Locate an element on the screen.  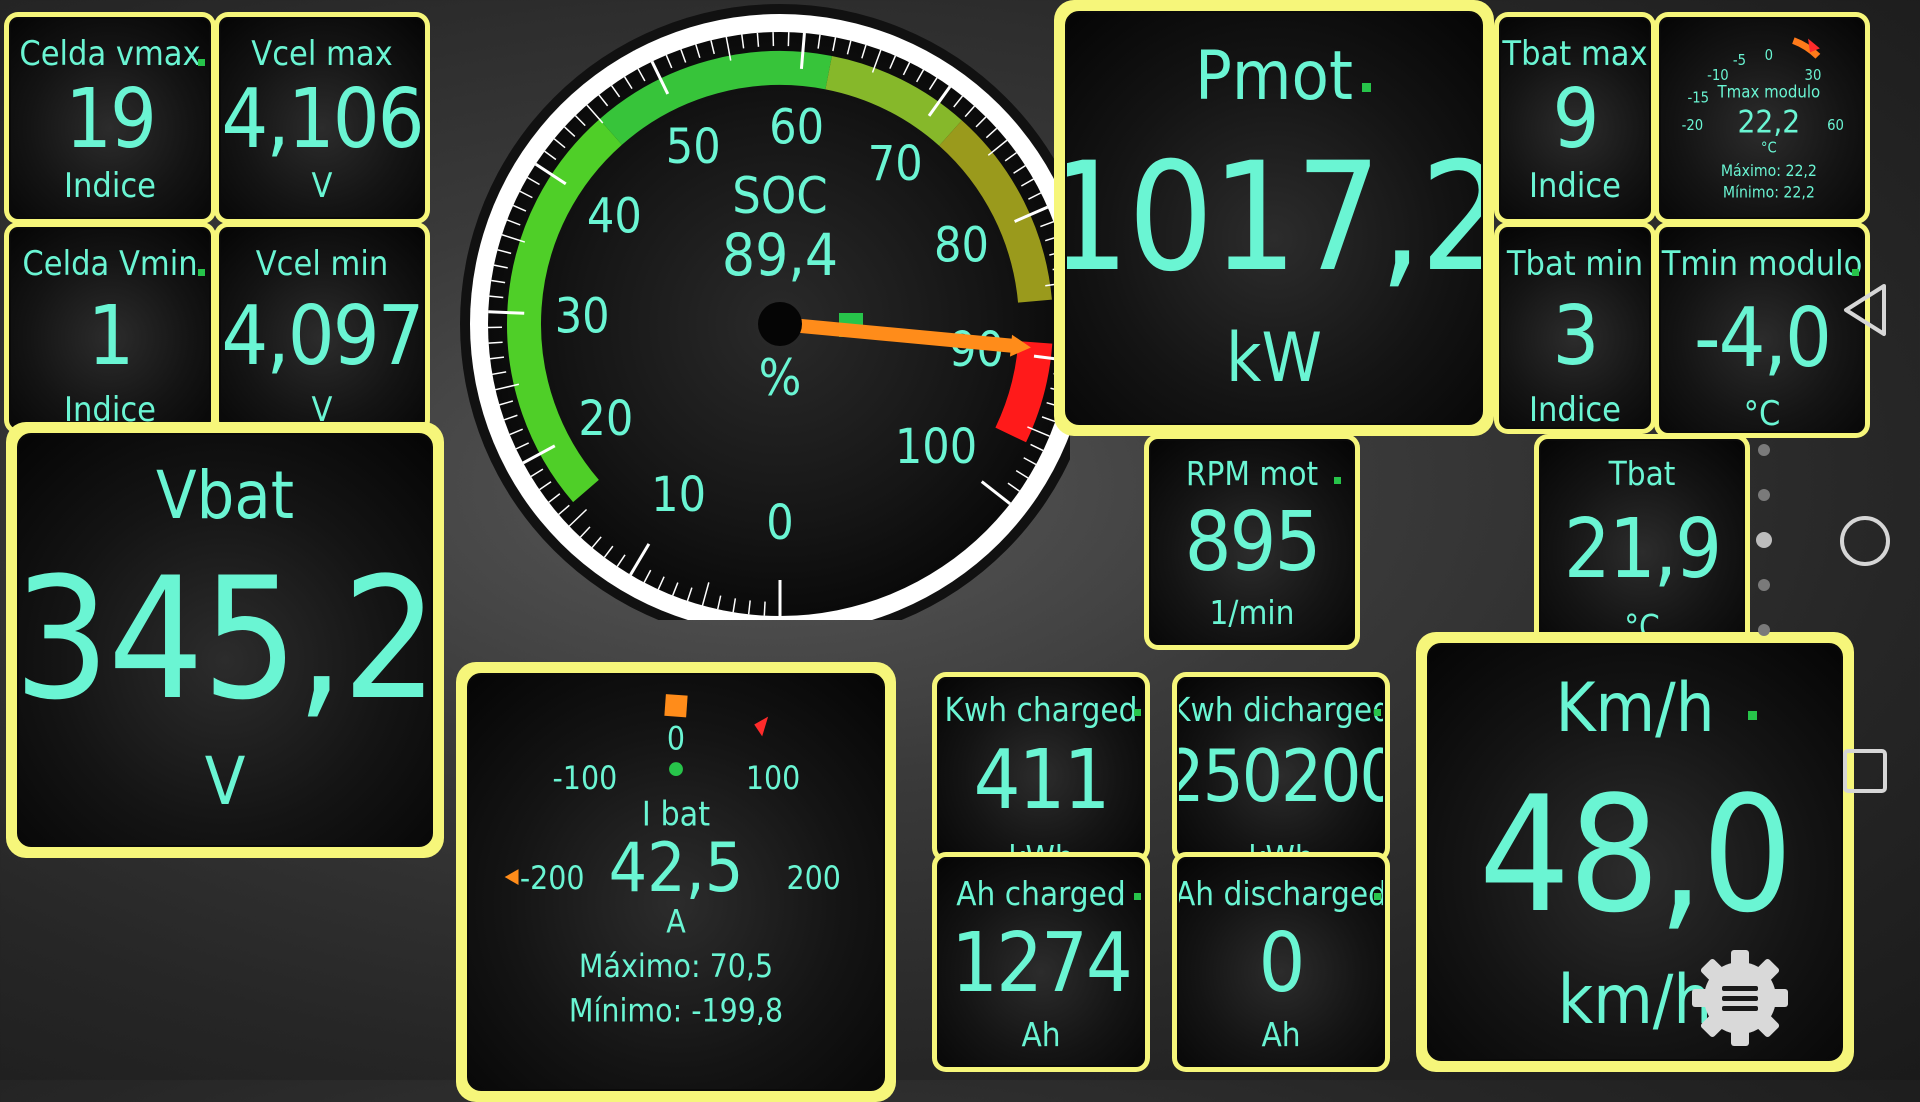
home-icon is located at coordinates (1865, 541).